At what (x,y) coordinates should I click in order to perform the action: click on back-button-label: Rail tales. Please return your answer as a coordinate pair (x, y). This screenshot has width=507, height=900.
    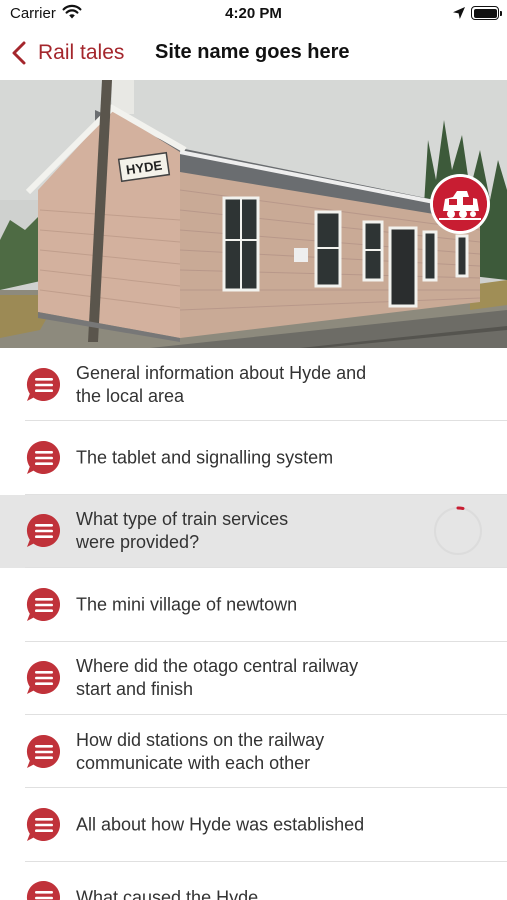
    Looking at the image, I should click on (81, 52).